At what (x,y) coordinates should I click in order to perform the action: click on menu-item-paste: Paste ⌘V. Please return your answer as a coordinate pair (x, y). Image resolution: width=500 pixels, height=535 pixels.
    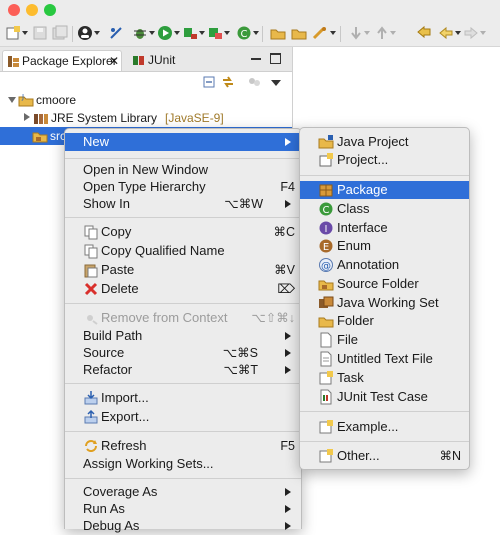
    Looking at the image, I should click on (183, 270).